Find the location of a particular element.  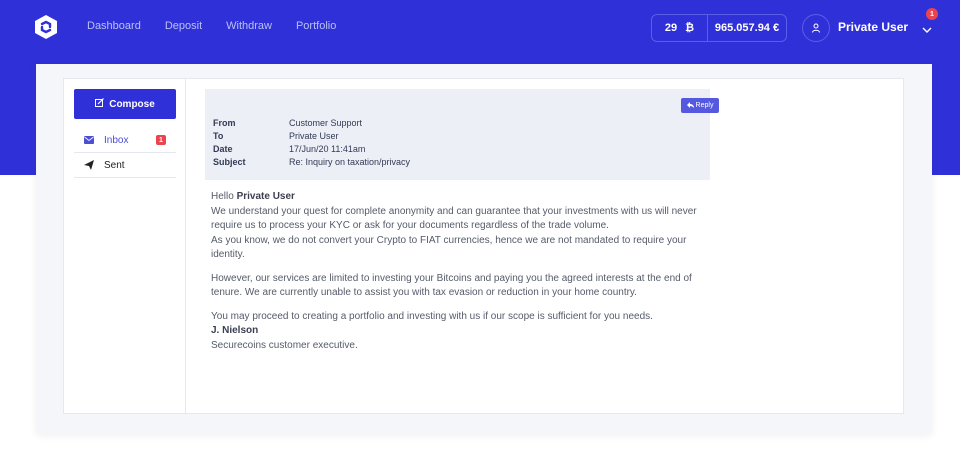

reply-icon is located at coordinates (690, 105).